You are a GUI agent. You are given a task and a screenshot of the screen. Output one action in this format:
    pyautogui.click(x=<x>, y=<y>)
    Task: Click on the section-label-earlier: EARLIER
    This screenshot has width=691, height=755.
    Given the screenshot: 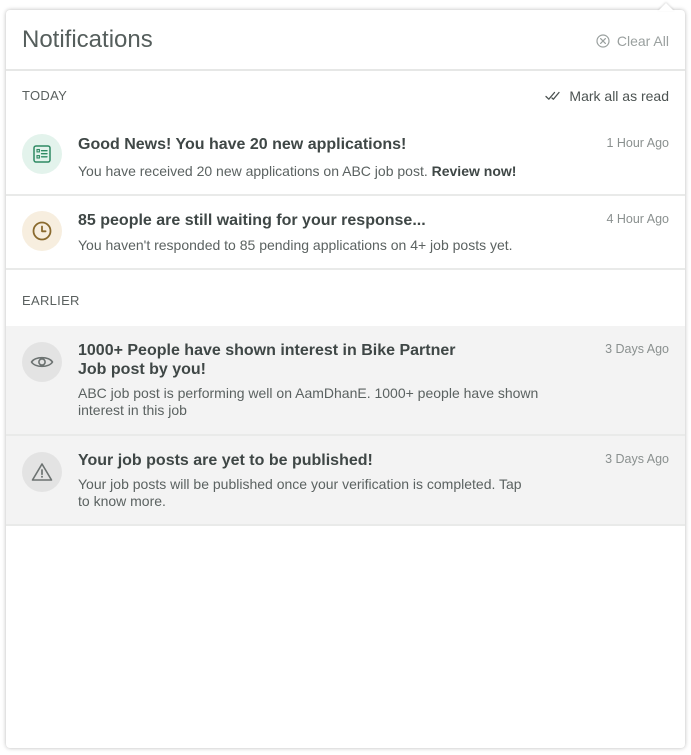 What is the action you would take?
    pyautogui.click(x=51, y=300)
    